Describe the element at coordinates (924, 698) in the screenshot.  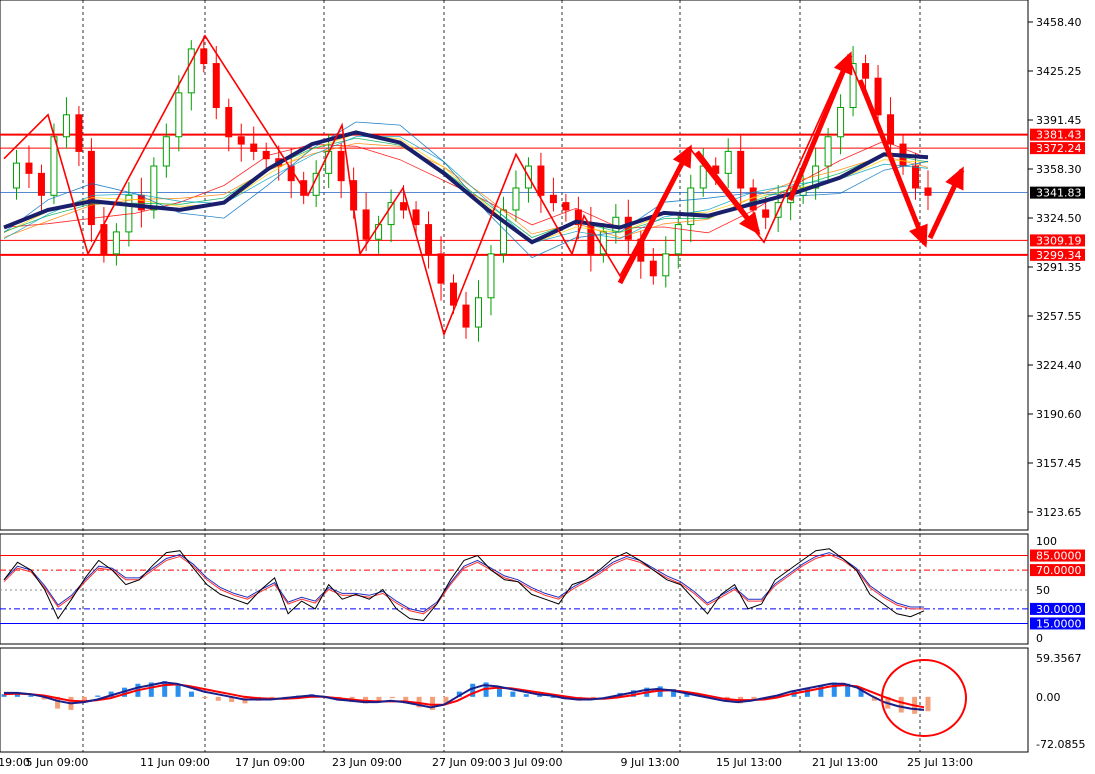
I see `highlight-circle` at that location.